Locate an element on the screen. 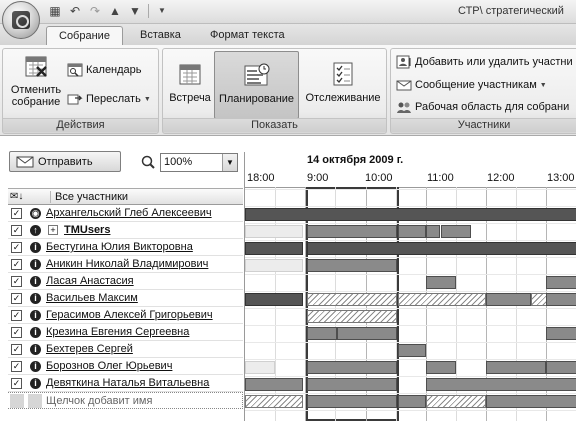 The height and width of the screenshot is (421, 576). attendee-row: ✓ i Аникин Николай Владимирович is located at coordinates (125, 264).